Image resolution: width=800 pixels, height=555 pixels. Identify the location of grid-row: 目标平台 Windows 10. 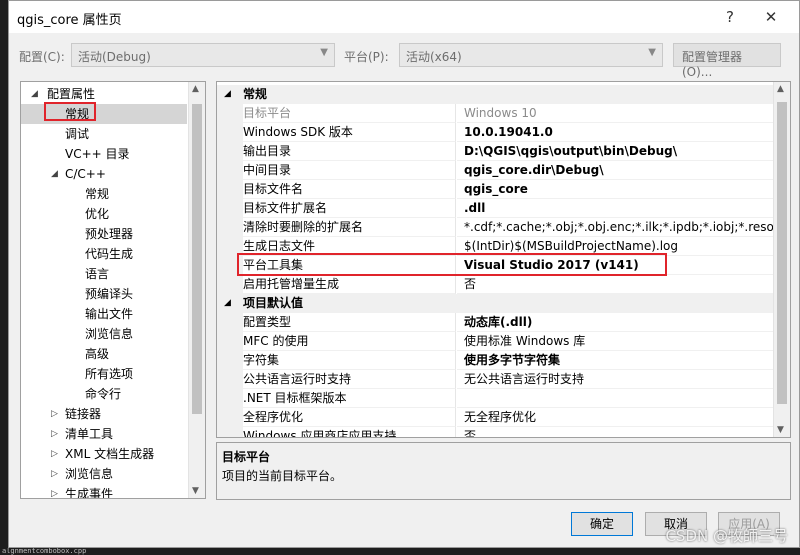
(495, 113).